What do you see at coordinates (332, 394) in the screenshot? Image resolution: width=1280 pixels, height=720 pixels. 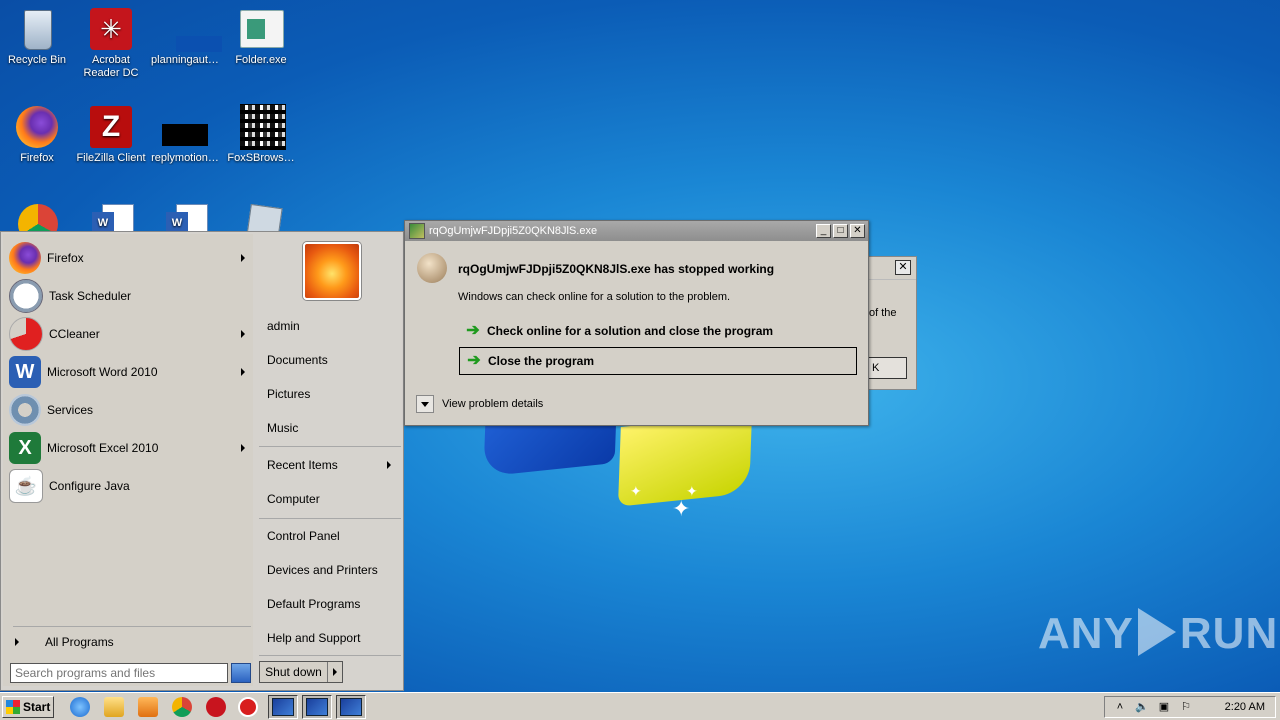 I see `start-link-pictures: Pictures` at bounding box center [332, 394].